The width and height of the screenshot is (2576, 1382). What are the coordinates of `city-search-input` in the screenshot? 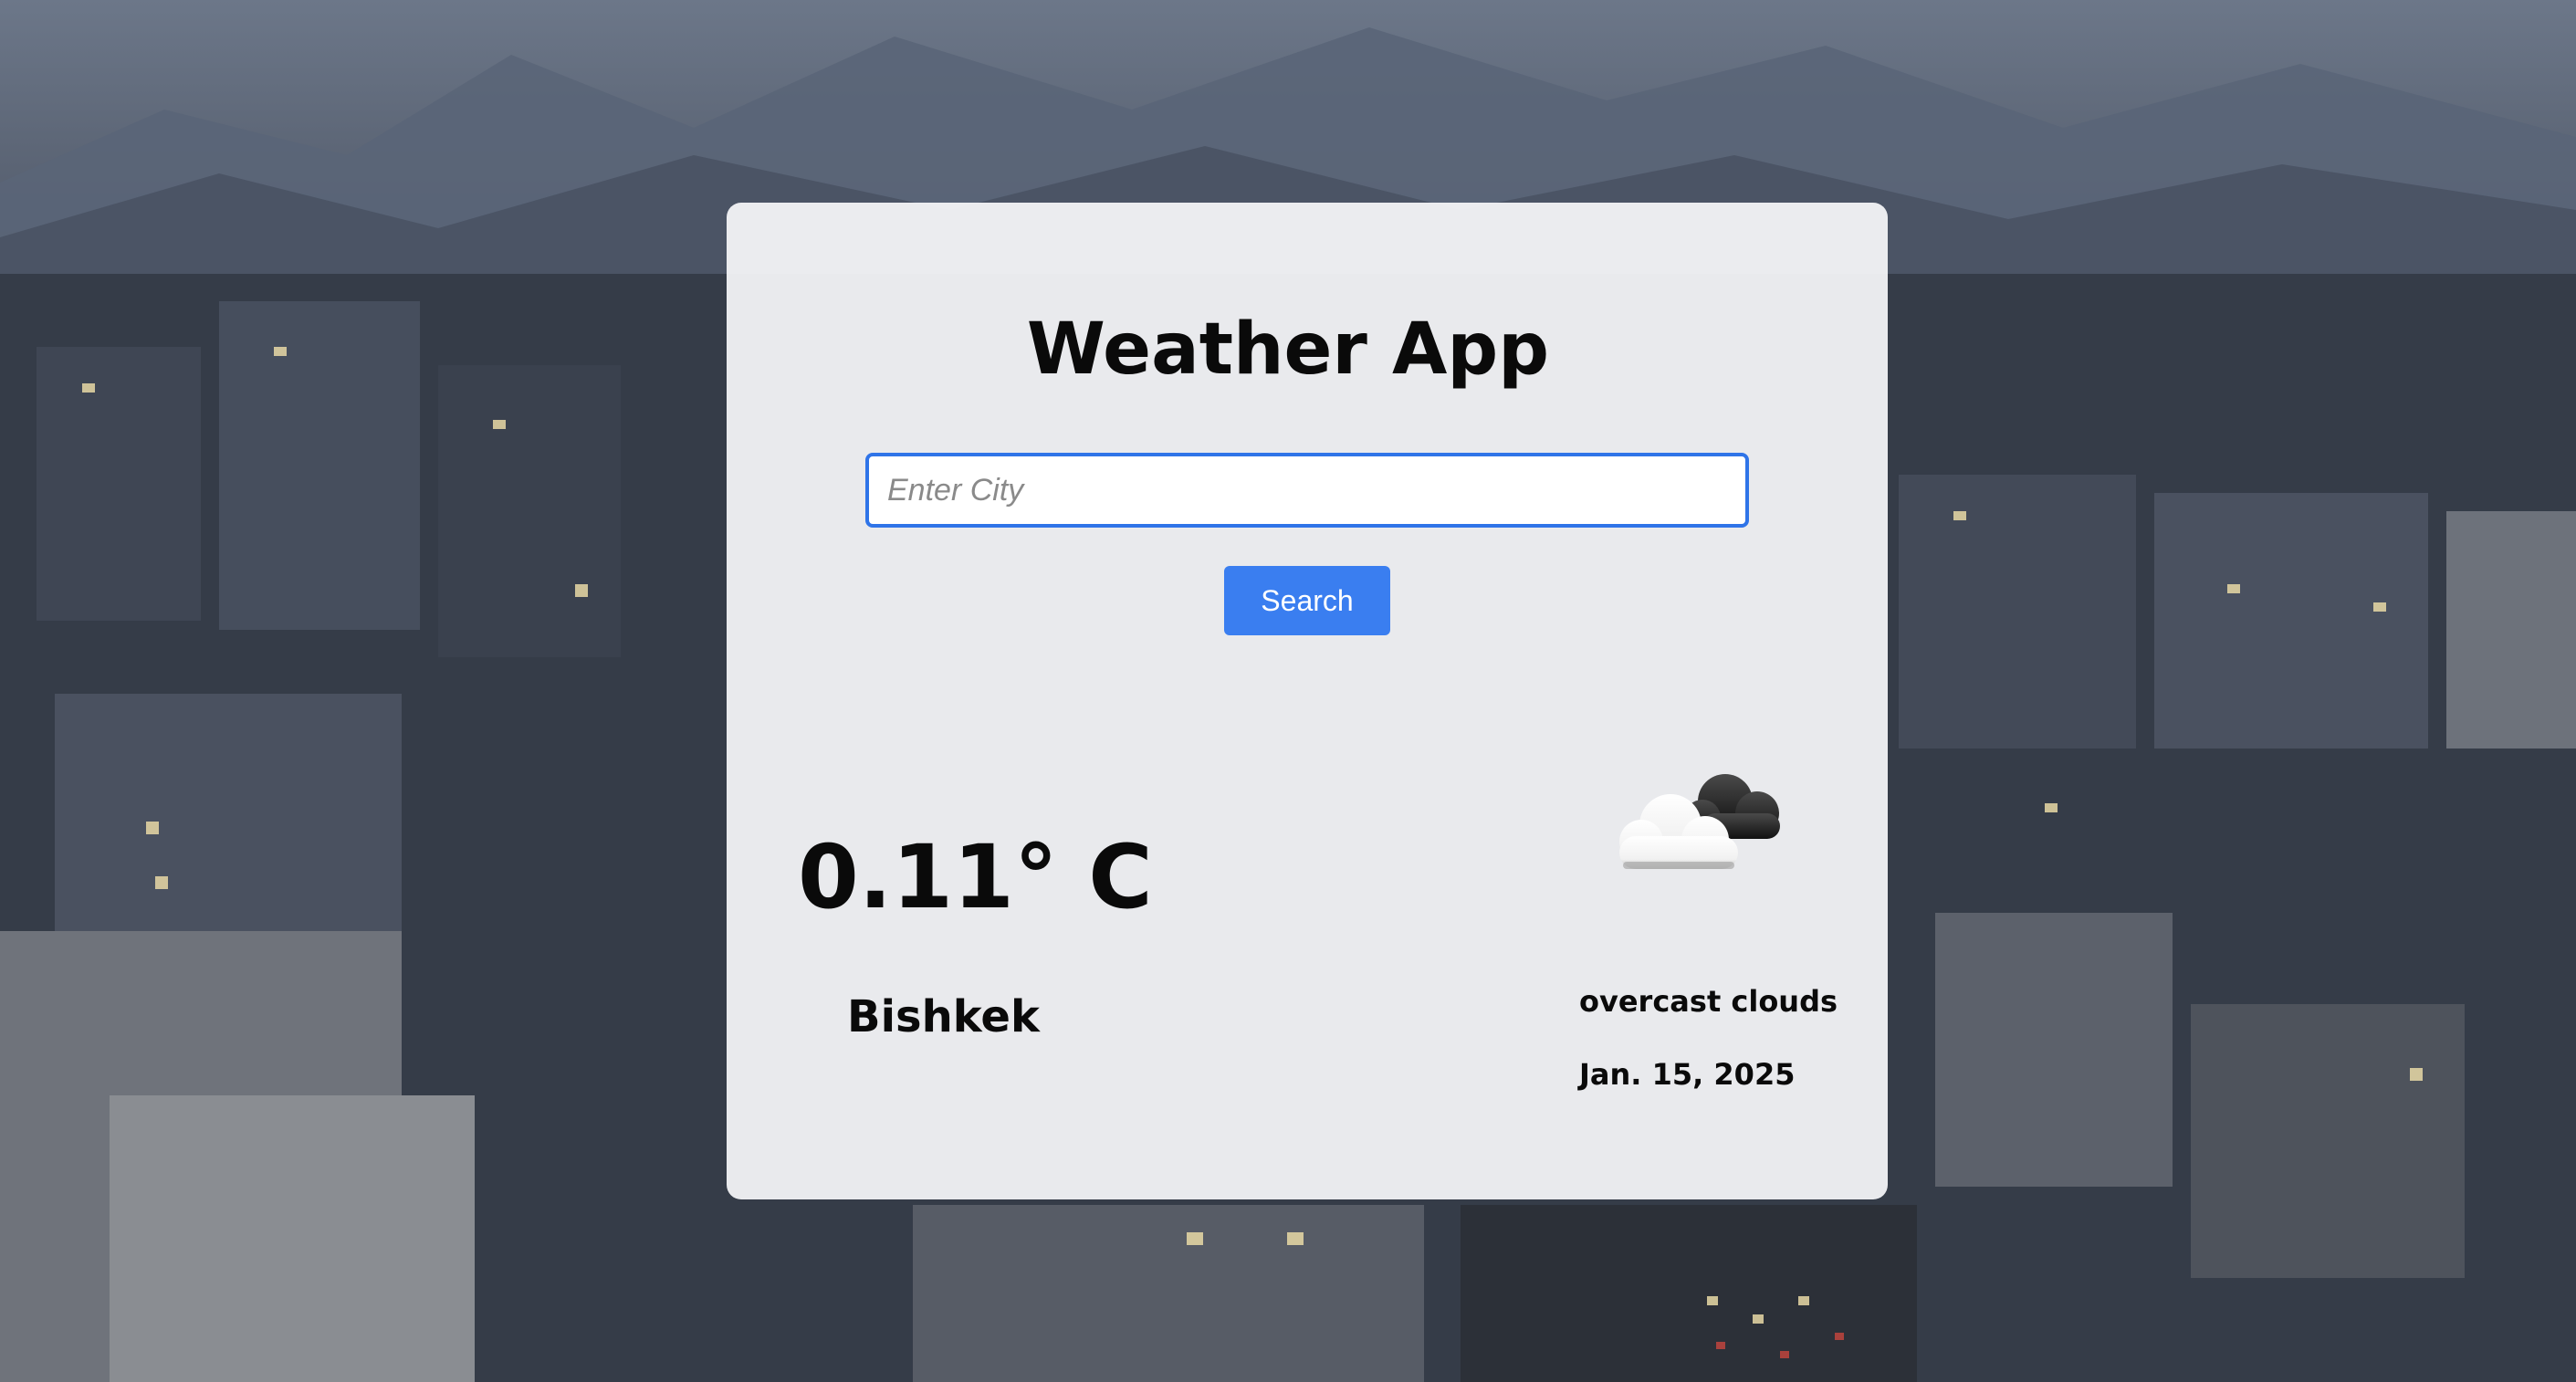 It's located at (1307, 490).